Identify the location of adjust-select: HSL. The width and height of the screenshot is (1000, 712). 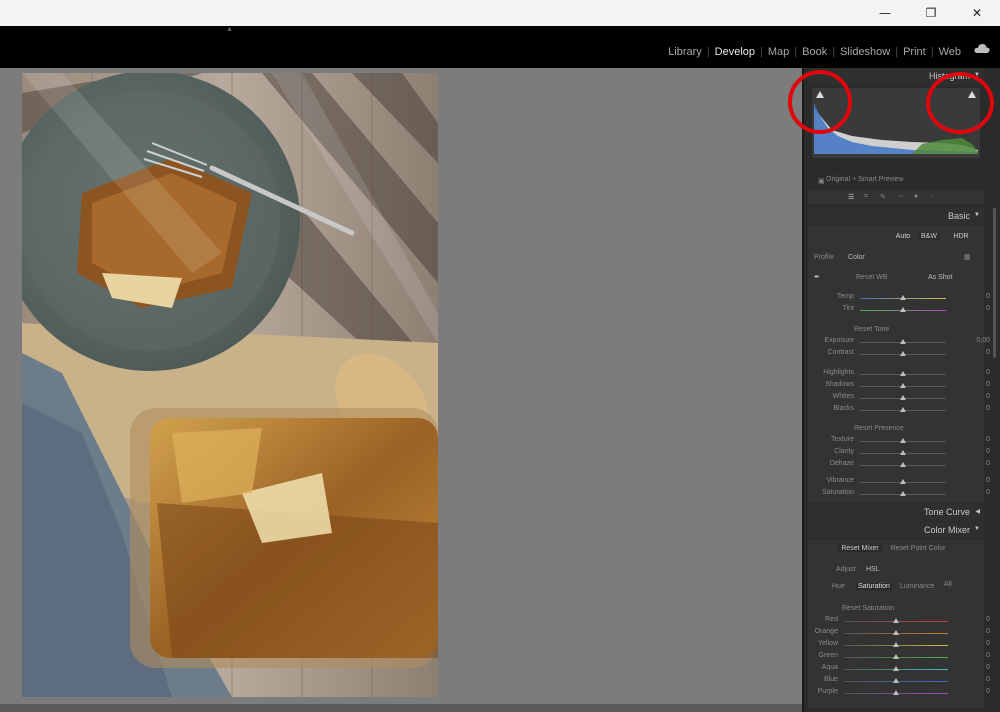
(873, 569).